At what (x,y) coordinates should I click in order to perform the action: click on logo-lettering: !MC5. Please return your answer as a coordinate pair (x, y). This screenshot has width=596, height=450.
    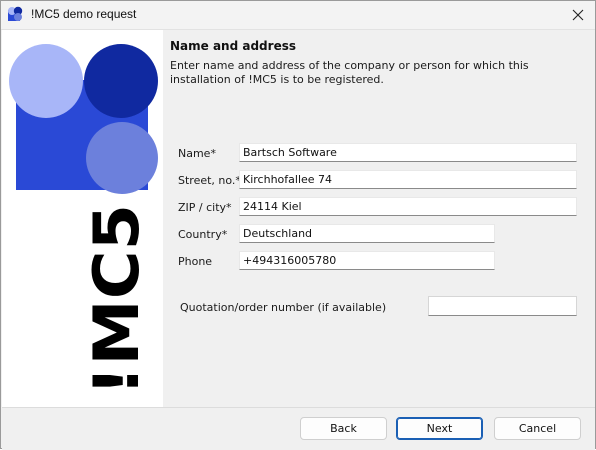
    Looking at the image, I should click on (116, 300).